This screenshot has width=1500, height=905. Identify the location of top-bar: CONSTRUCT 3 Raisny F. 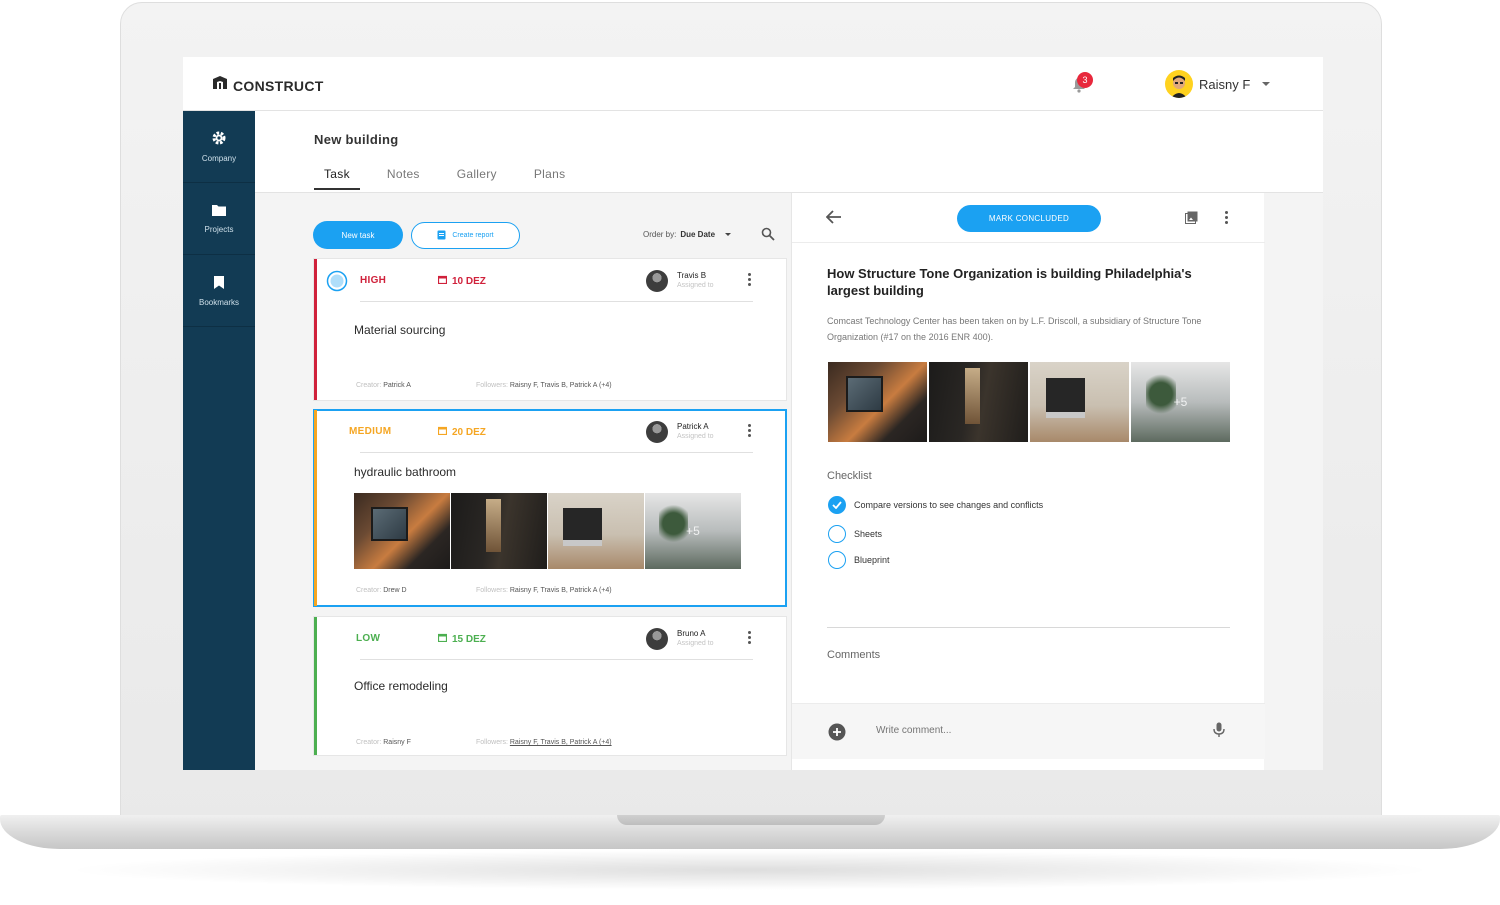
(753, 84).